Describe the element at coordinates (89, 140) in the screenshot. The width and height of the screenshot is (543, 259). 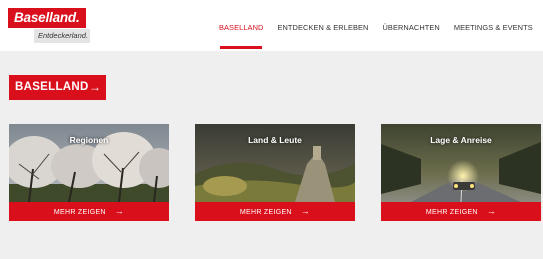
I see `card-title: Regionen` at that location.